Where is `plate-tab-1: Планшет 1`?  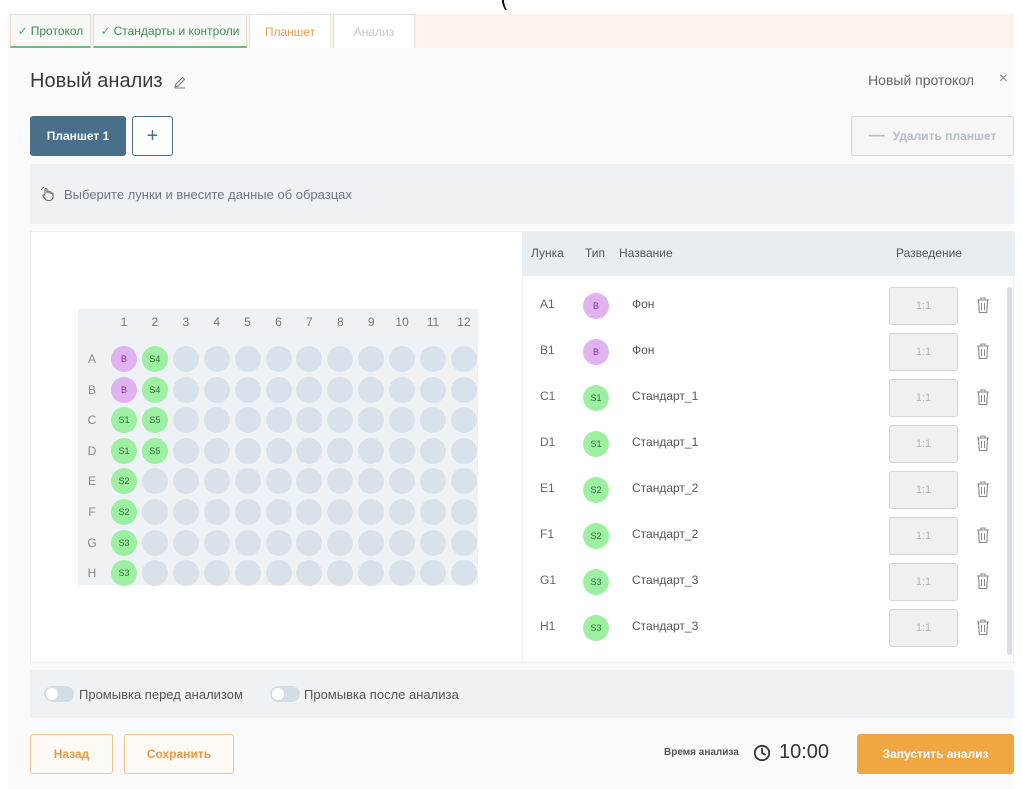 plate-tab-1: Планшет 1 is located at coordinates (78, 136).